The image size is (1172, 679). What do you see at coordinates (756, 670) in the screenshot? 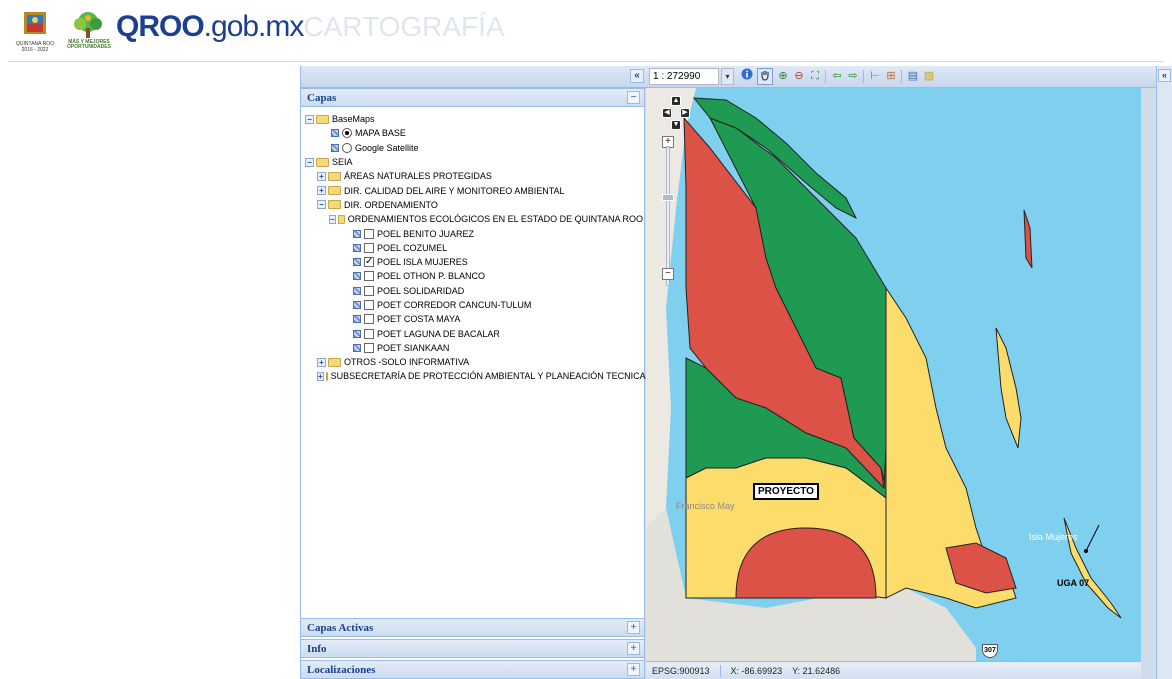
I see `x-coordinate-readout: X: -86.69923` at bounding box center [756, 670].